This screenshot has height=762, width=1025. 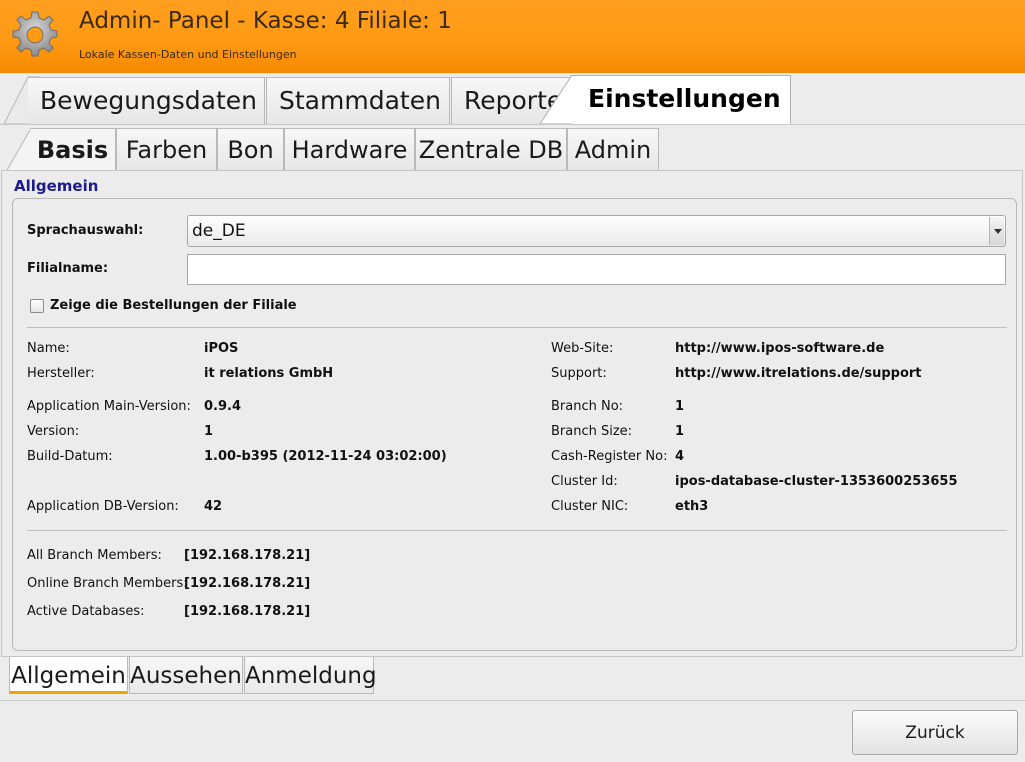 I want to click on tab-label: Anmeldung, so click(x=311, y=676).